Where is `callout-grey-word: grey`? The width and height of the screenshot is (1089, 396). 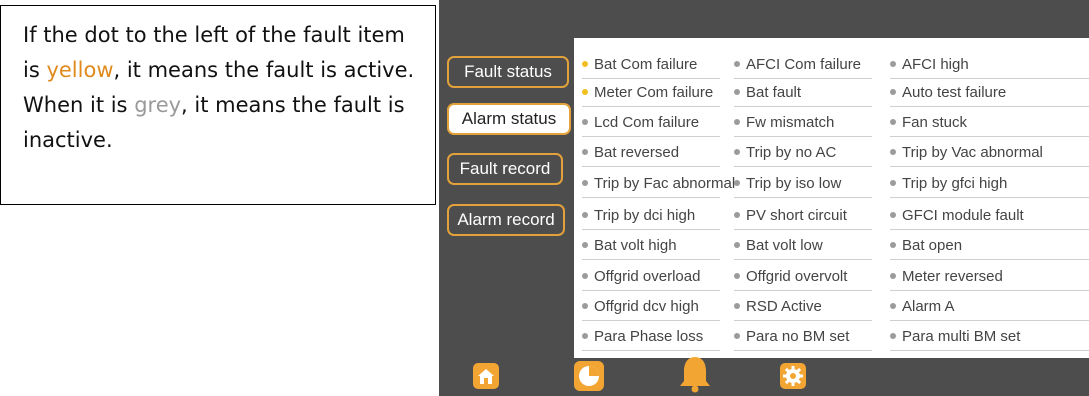 callout-grey-word: grey is located at coordinates (158, 105).